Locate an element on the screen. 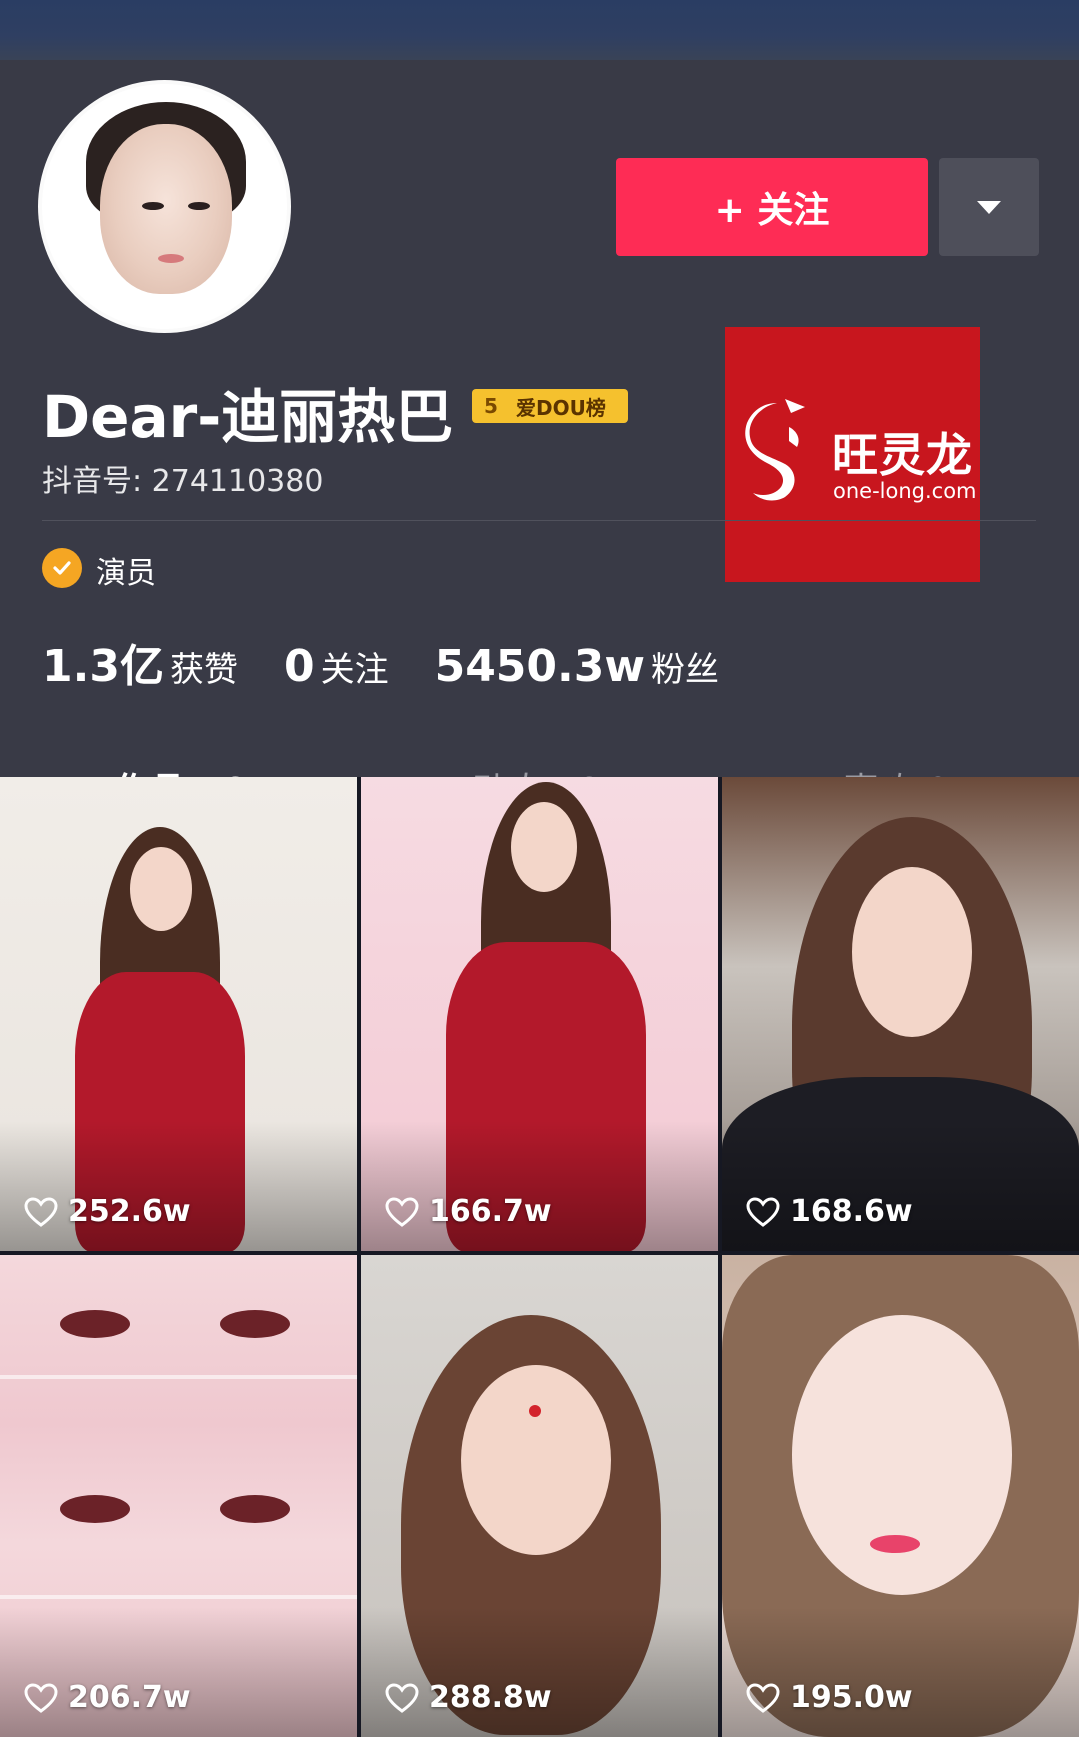 The image size is (1079, 1737). video-thumbnail: 206.7w is located at coordinates (178, 1496).